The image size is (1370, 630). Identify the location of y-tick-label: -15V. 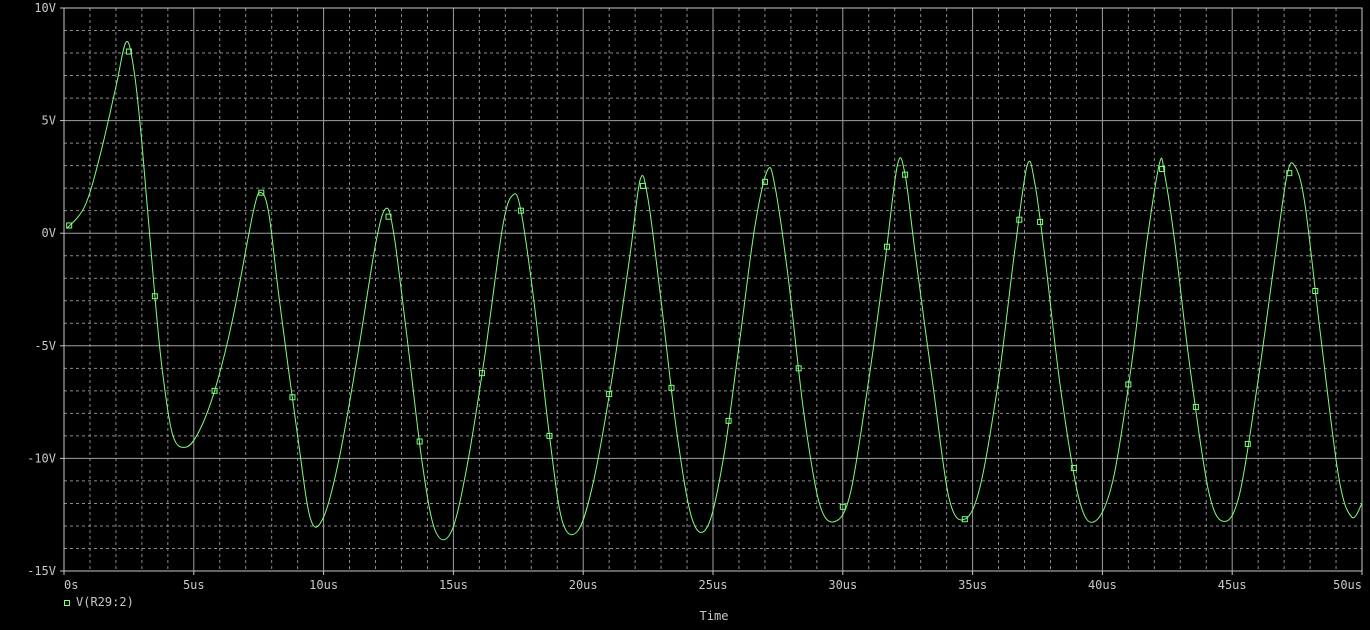
(41, 571).